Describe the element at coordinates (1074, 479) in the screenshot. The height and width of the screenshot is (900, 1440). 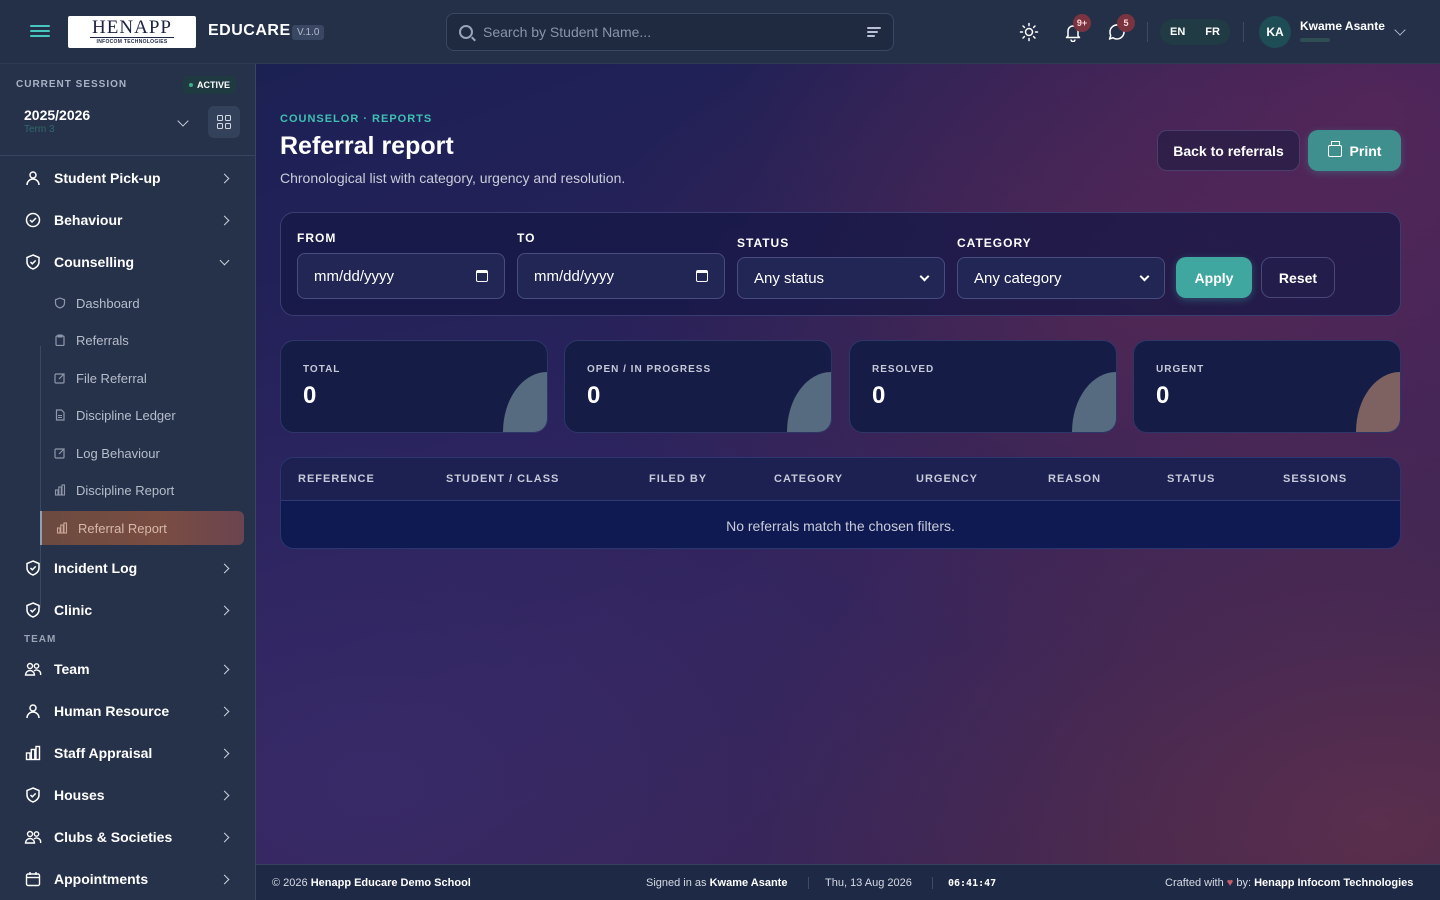
I see `column-header-reason: REASON` at that location.